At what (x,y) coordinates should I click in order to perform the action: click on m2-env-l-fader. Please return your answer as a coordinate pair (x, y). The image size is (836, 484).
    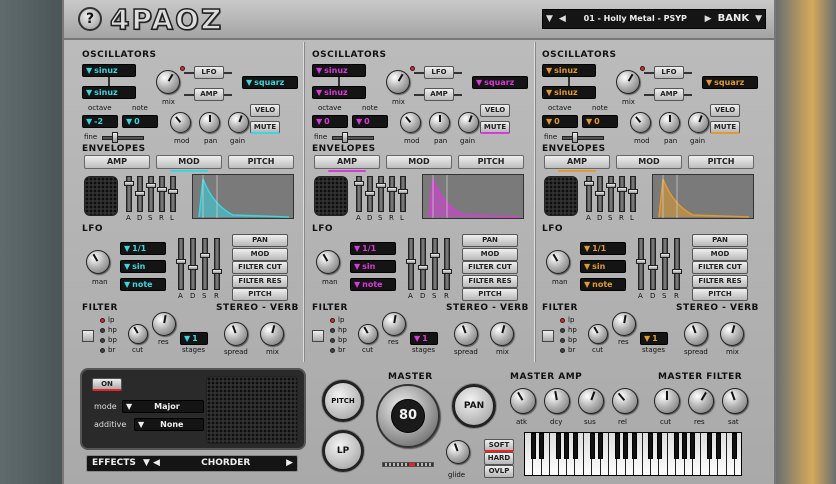
    Looking at the image, I should click on (403, 194).